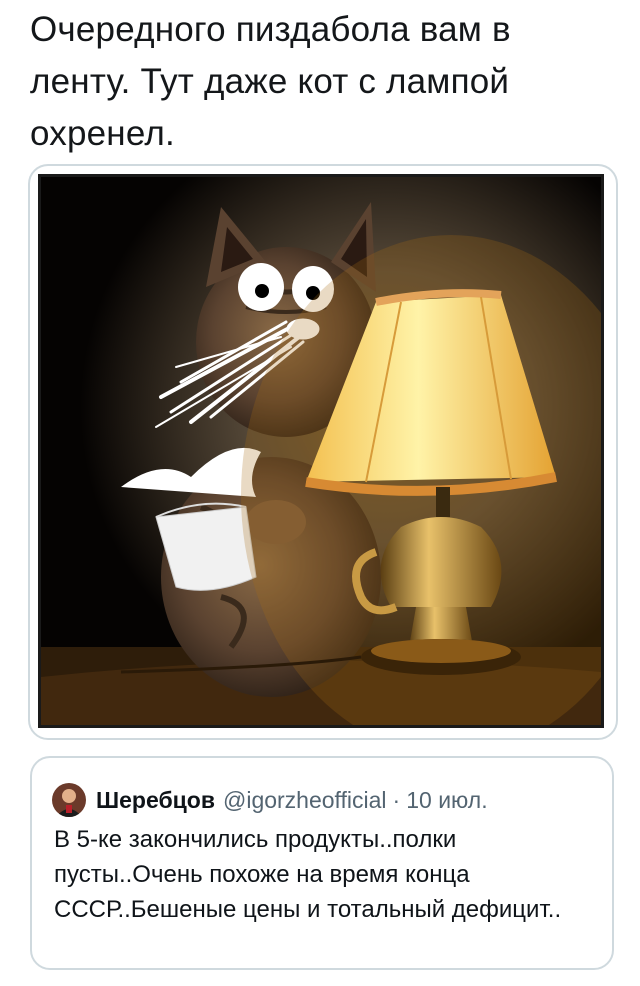 The height and width of the screenshot is (986, 640). Describe the element at coordinates (305, 800) in the screenshot. I see `author-handle: @igorzheofficial` at that location.